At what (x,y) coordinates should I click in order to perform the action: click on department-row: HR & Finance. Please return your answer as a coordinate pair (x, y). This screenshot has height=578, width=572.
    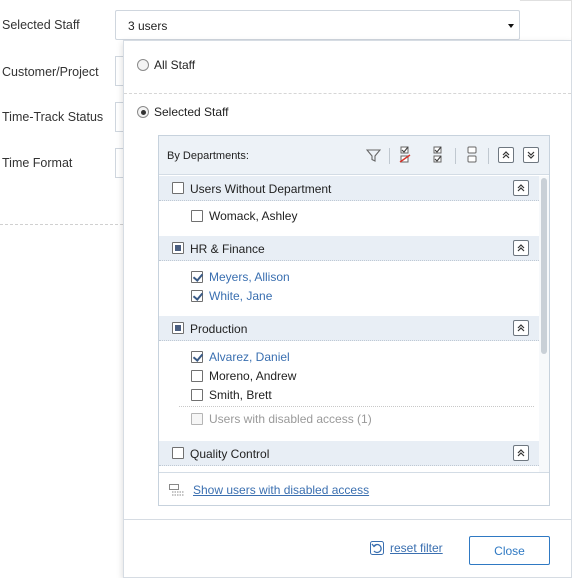
    Looking at the image, I should click on (349, 248).